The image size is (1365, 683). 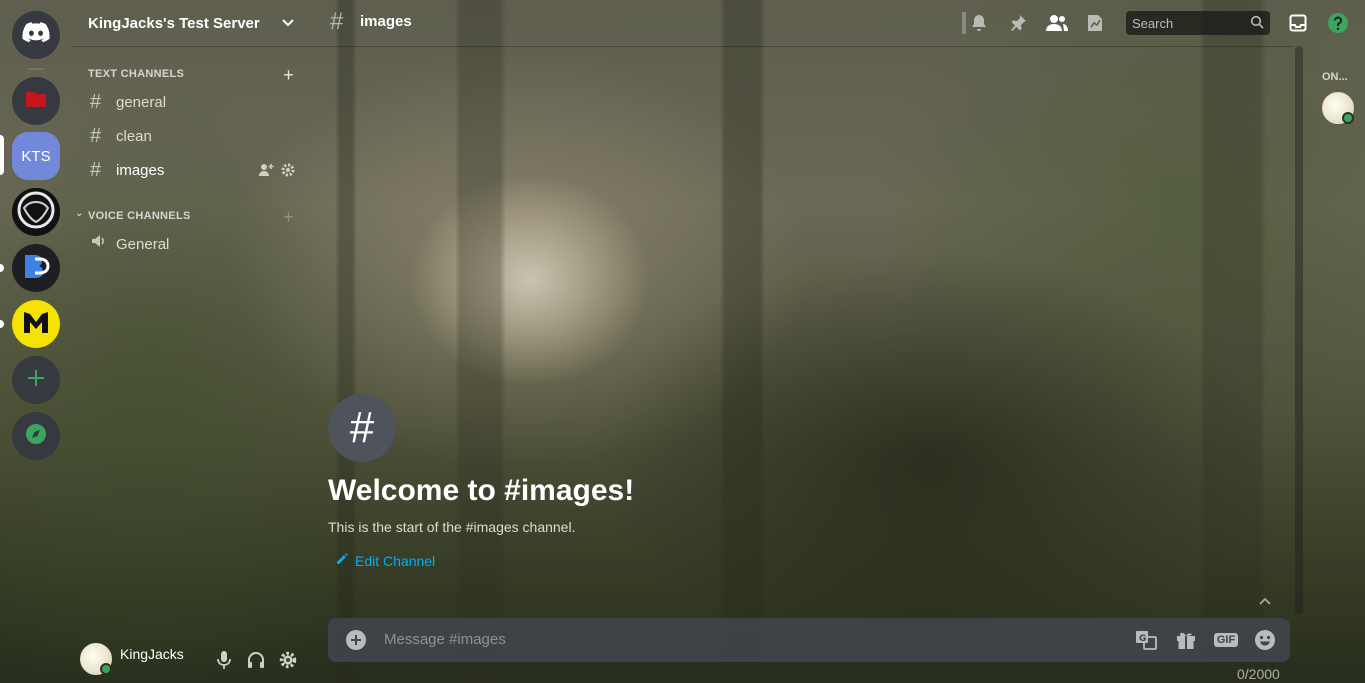 I want to click on m-logo-icon, so click(x=36, y=324).